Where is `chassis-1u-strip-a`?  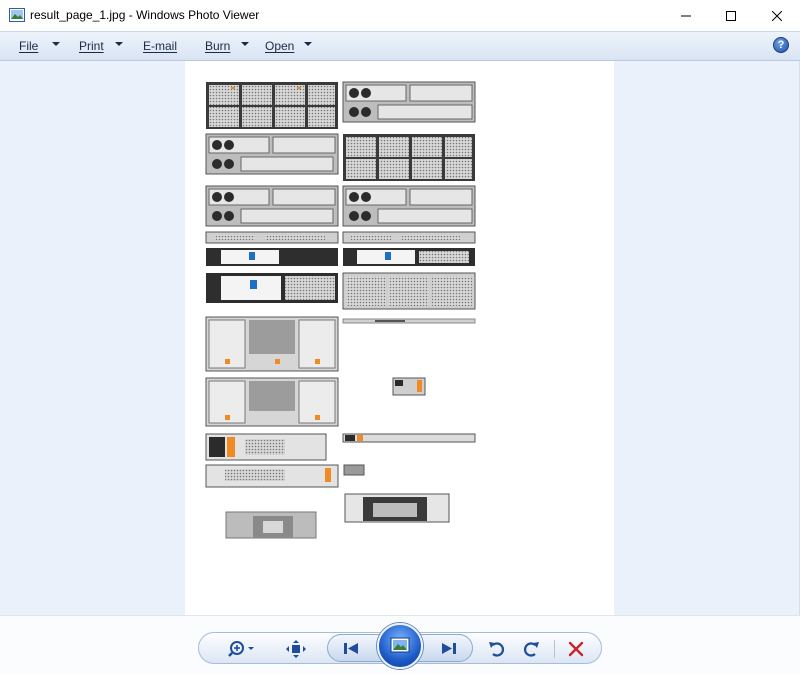
chassis-1u-strip-a is located at coordinates (272, 237).